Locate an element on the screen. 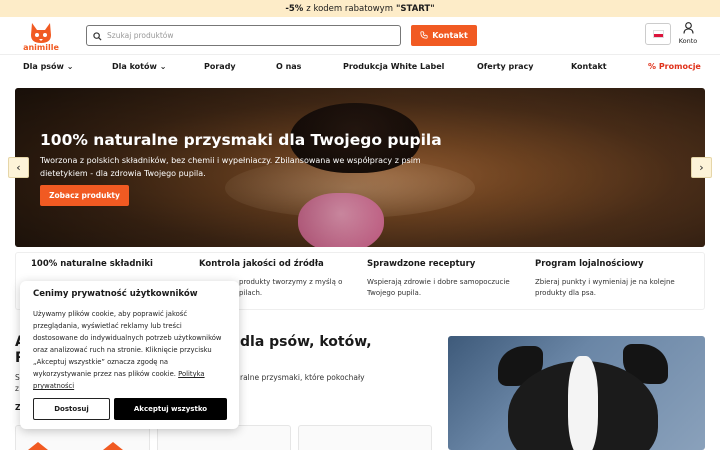  nav-white-label: Produkcja White Label is located at coordinates (393, 66).